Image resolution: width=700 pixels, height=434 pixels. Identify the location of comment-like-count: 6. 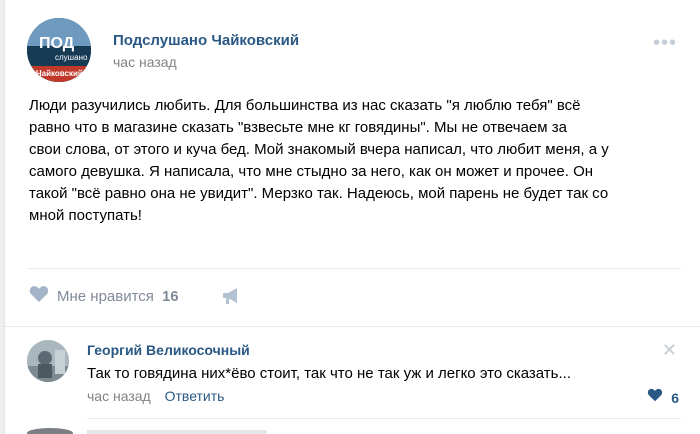
(675, 397).